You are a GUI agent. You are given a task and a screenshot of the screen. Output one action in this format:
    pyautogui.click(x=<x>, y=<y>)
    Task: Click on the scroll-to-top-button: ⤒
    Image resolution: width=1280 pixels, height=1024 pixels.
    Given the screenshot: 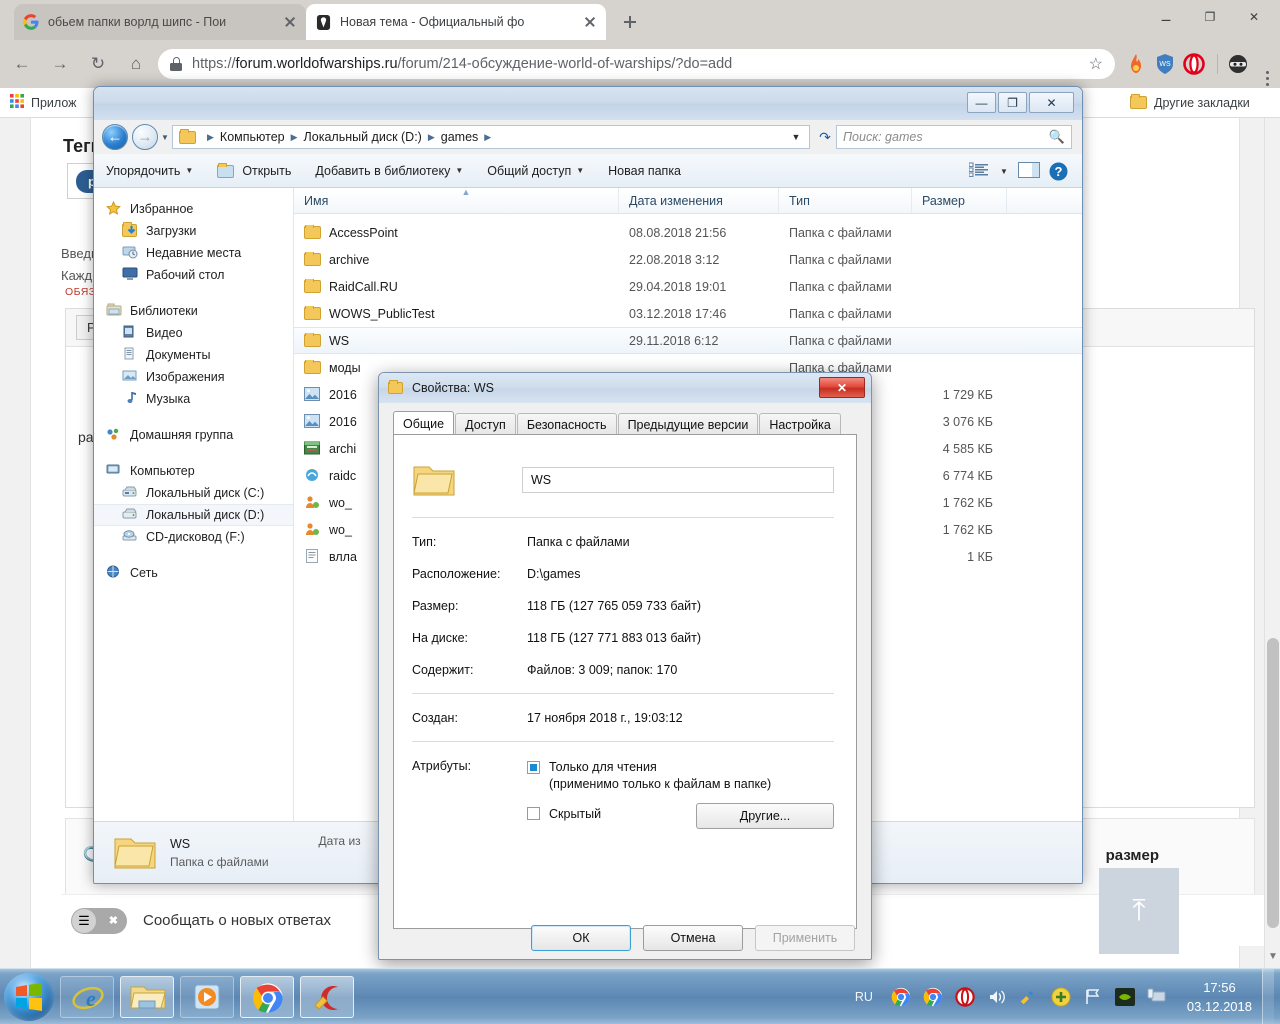 What is the action you would take?
    pyautogui.click(x=1139, y=911)
    